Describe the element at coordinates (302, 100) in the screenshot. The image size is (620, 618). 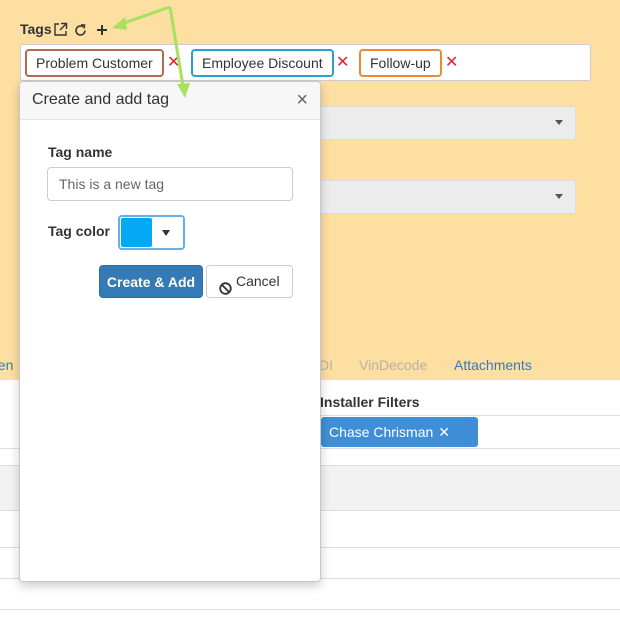
I see `close-icon: ×` at that location.